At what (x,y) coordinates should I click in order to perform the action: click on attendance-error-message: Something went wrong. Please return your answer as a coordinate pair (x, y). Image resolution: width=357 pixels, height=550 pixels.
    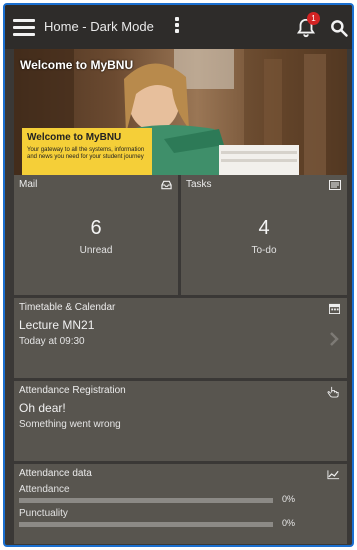
    Looking at the image, I should click on (70, 424).